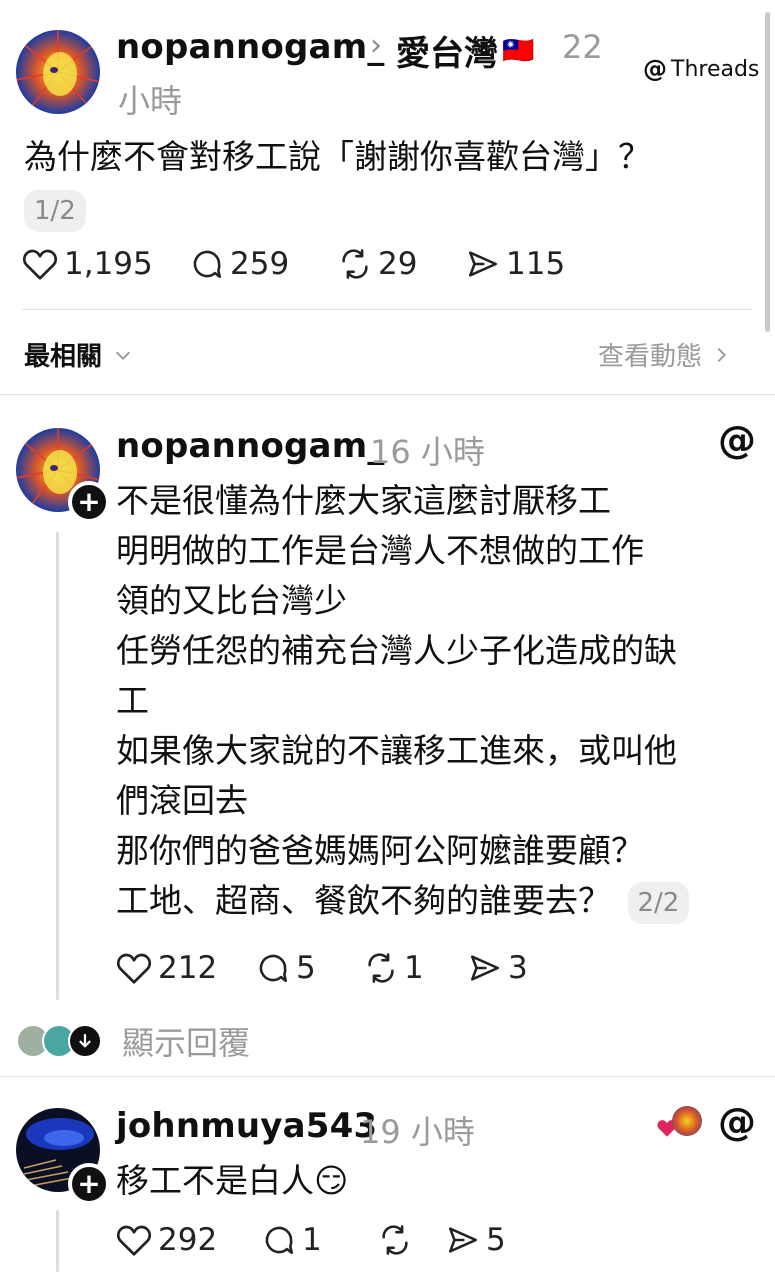 This screenshot has width=775, height=1280. I want to click on show-replies-label: 顯示回覆, so click(186, 1043).